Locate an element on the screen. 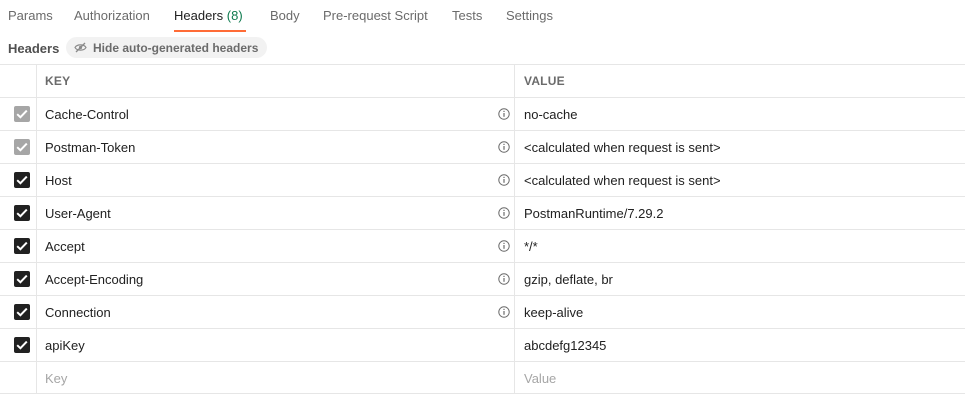 The image size is (965, 411). key-cell: Key is located at coordinates (276, 377).